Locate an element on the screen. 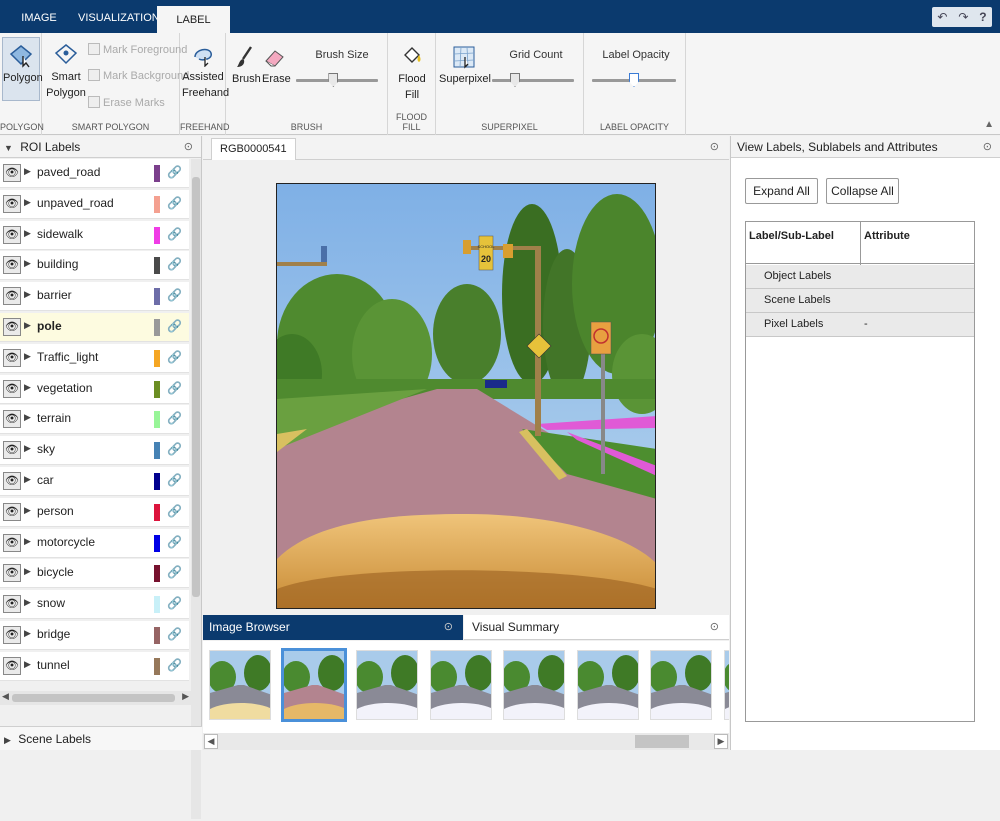 Image resolution: width=1000 pixels, height=821 pixels. roi-label-row: 👁 ▶ Traffic_light 🔗 is located at coordinates (94, 358).